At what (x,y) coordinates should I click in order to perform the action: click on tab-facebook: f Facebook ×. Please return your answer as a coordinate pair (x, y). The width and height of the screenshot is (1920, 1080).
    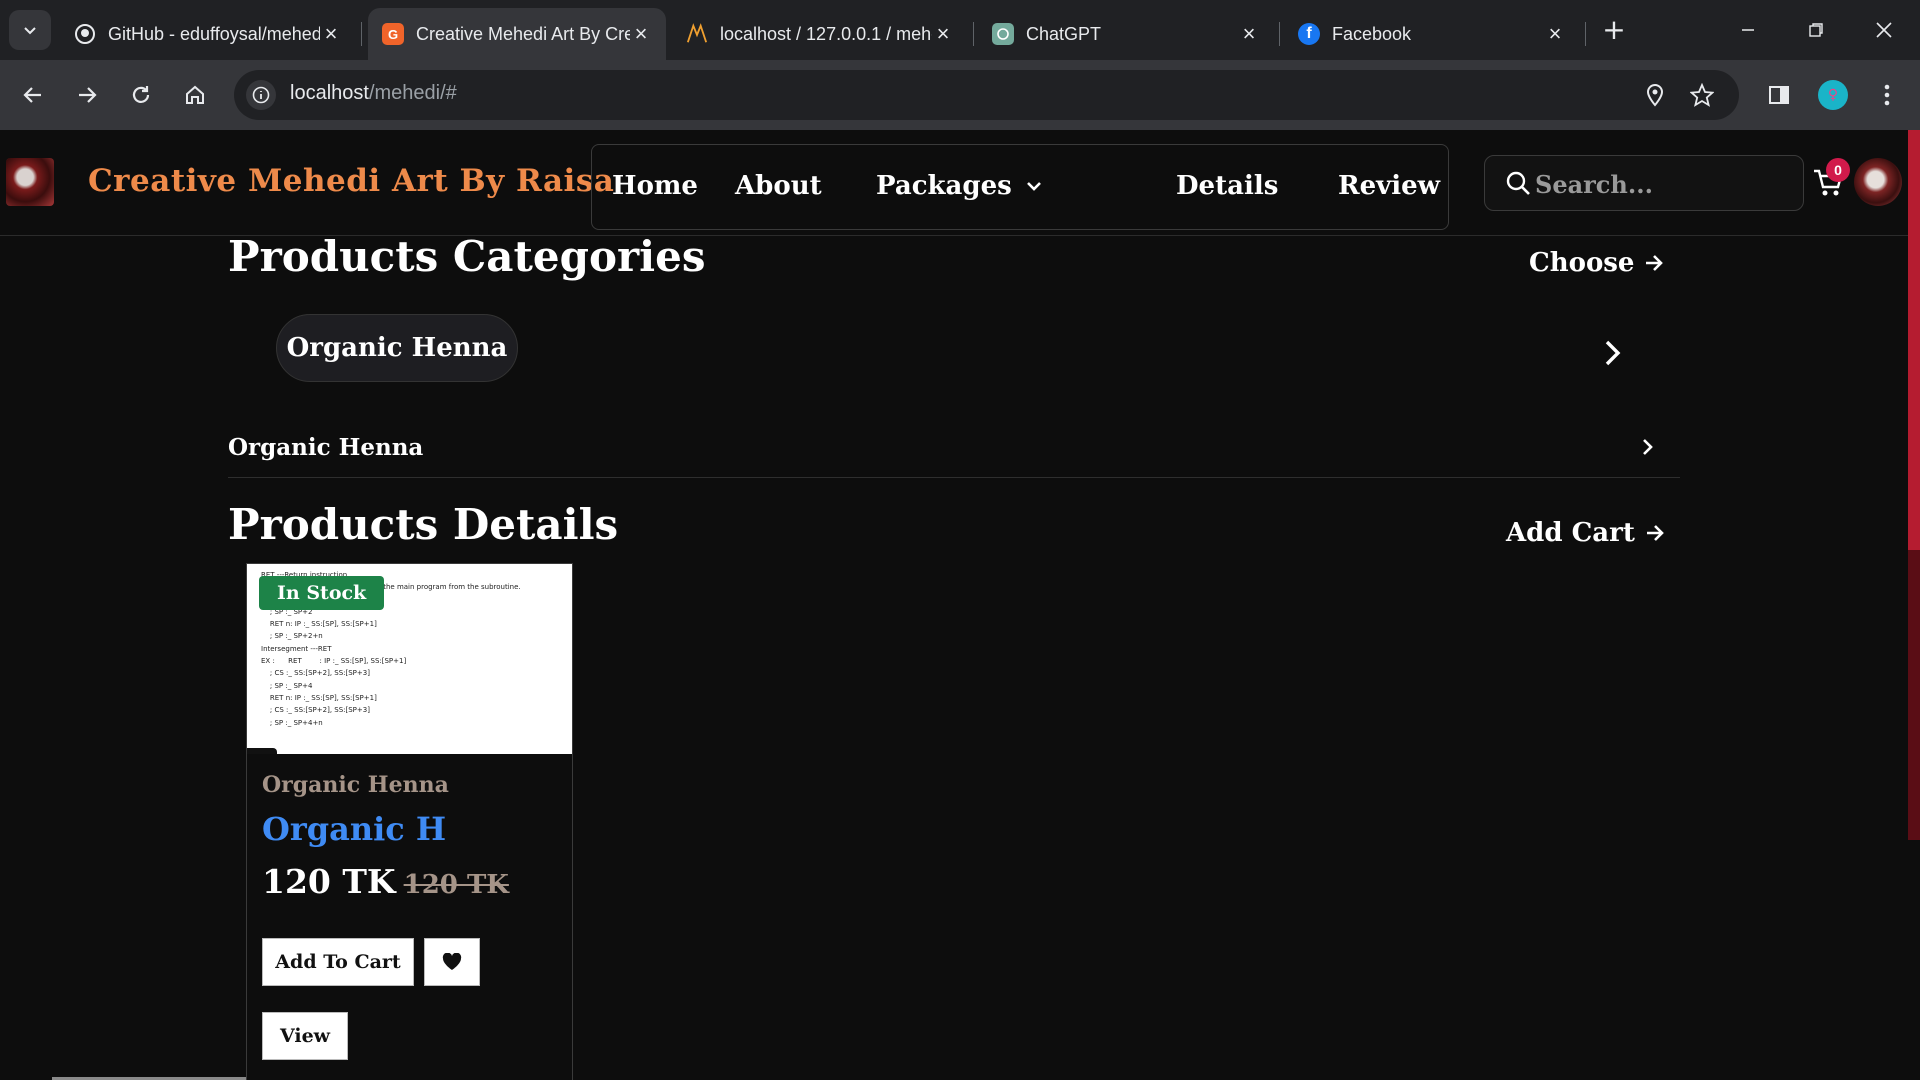
    Looking at the image, I should click on (1432, 34).